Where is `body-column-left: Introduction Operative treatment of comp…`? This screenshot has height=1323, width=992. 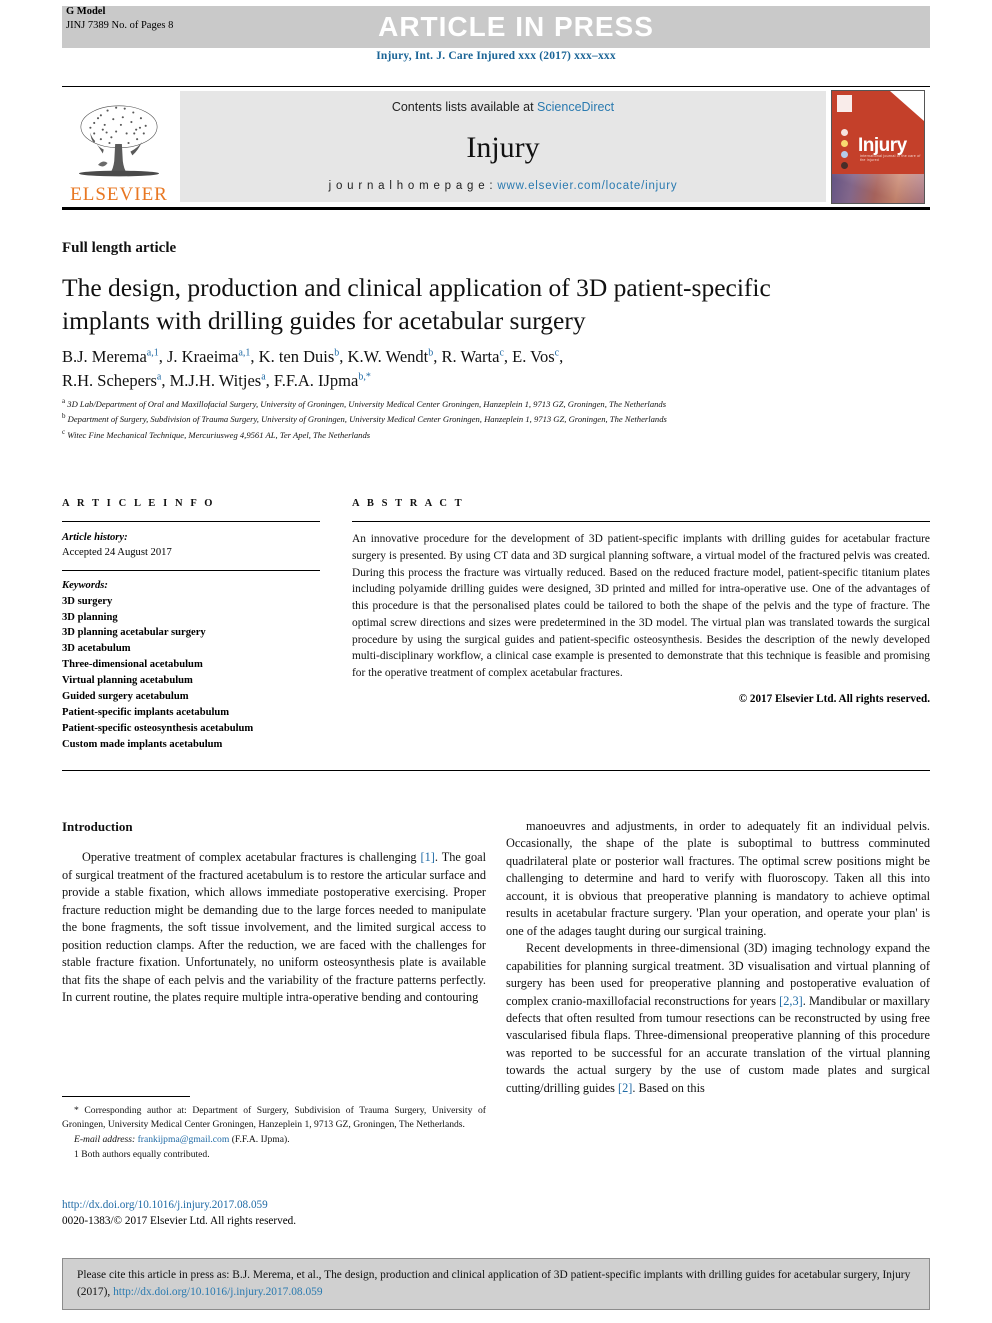 body-column-left: Introduction Operative treatment of comp… is located at coordinates (274, 912).